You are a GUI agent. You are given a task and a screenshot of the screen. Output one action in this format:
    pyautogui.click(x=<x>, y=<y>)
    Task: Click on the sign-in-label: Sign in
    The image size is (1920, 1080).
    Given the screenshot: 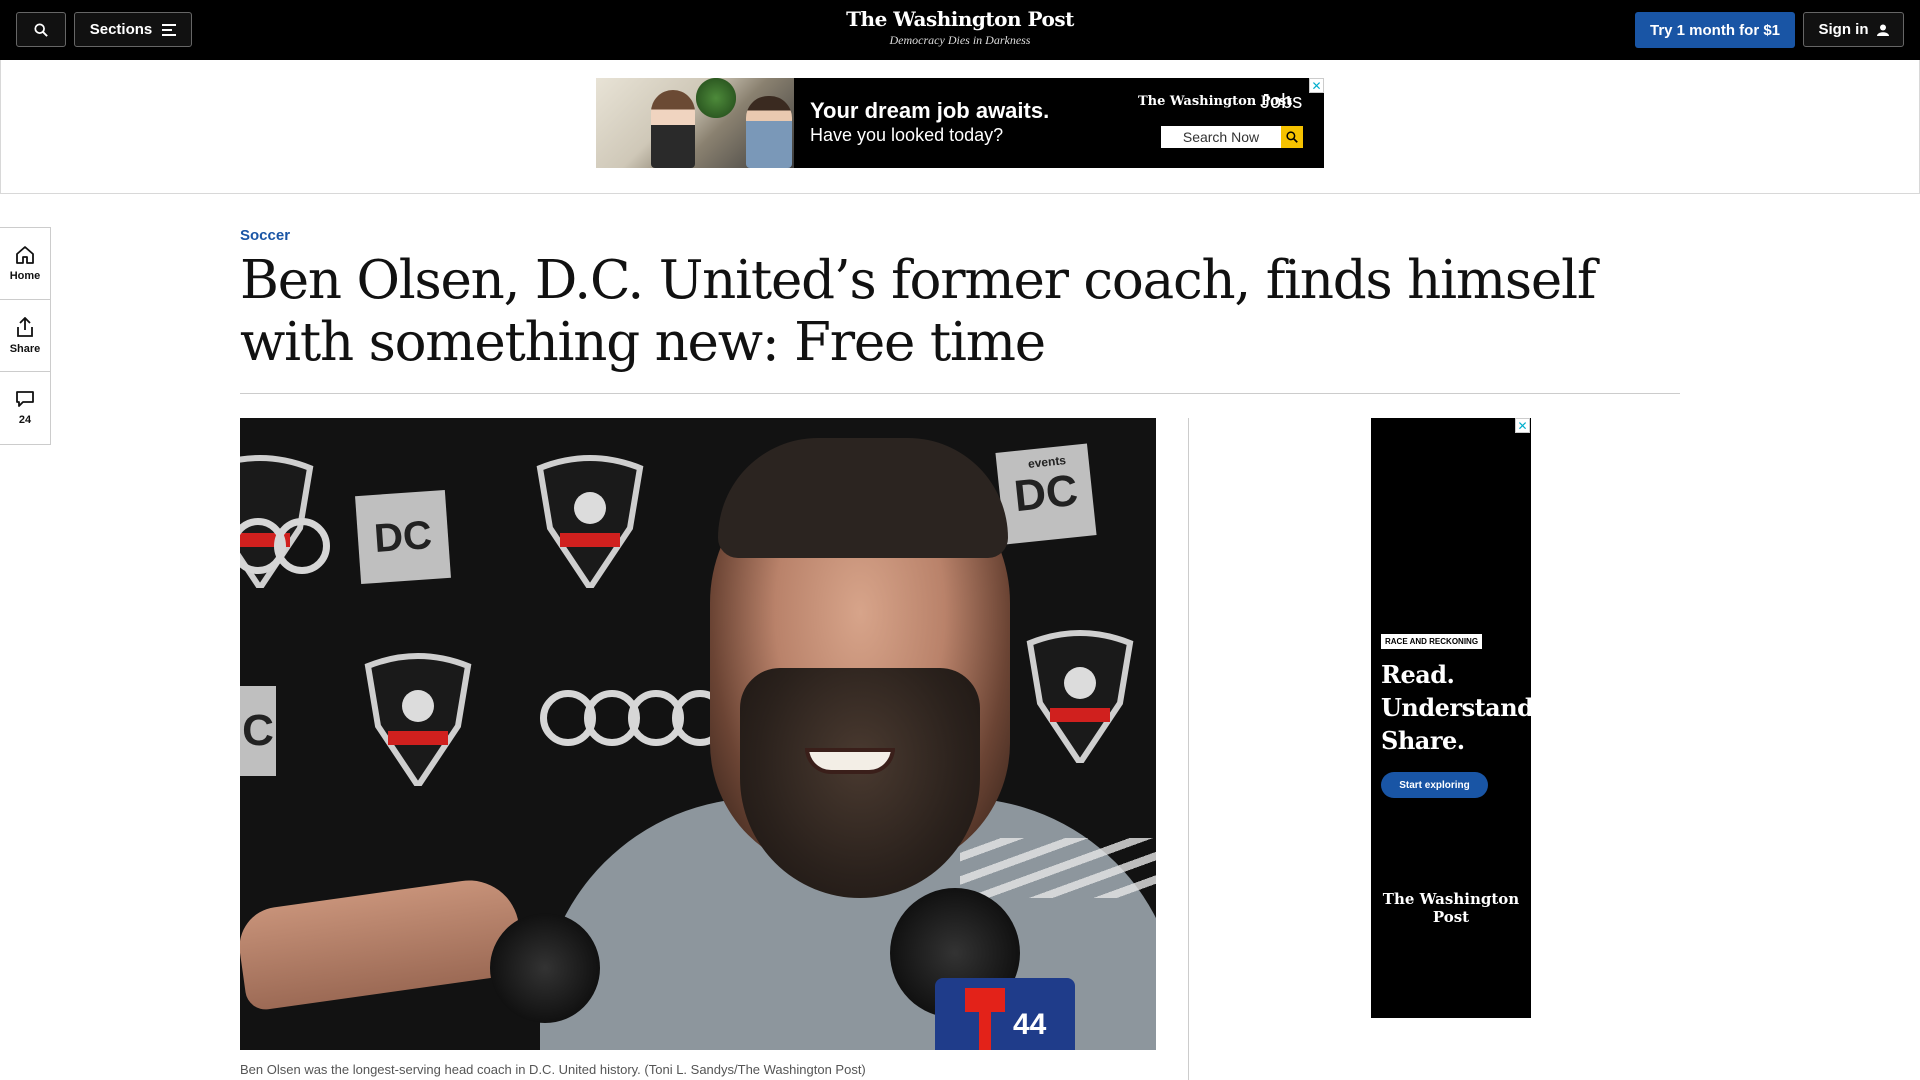 What is the action you would take?
    pyautogui.click(x=1843, y=29)
    